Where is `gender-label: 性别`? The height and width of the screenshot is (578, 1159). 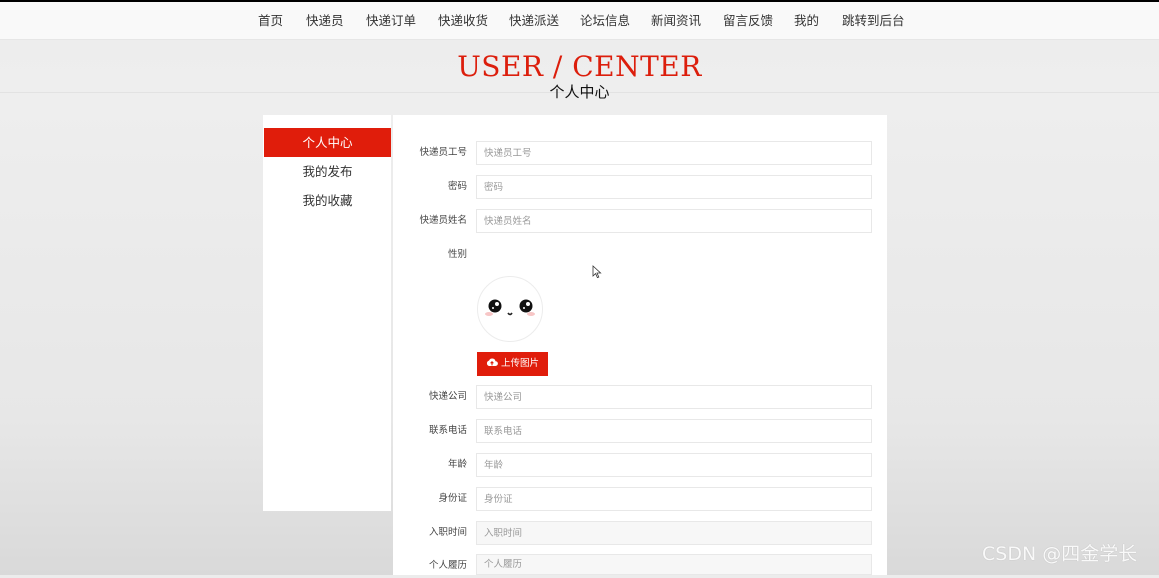 gender-label: 性别 is located at coordinates (457, 254).